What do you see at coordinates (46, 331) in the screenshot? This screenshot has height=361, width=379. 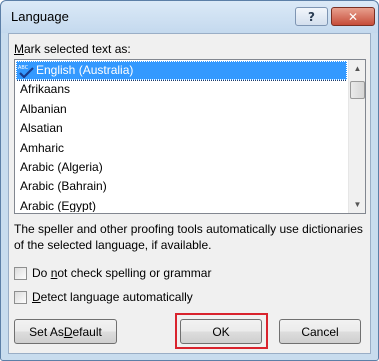 I see `button-label-part: Set As` at bounding box center [46, 331].